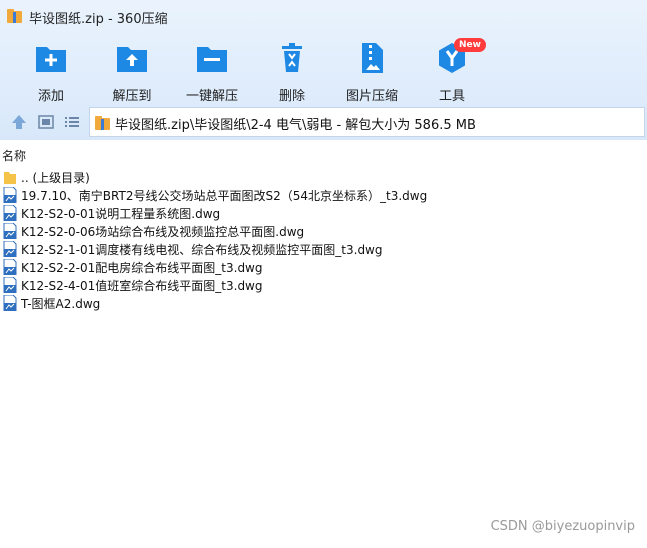  Describe the element at coordinates (55, 178) in the screenshot. I see `file-name: .. (上级目录)` at that location.